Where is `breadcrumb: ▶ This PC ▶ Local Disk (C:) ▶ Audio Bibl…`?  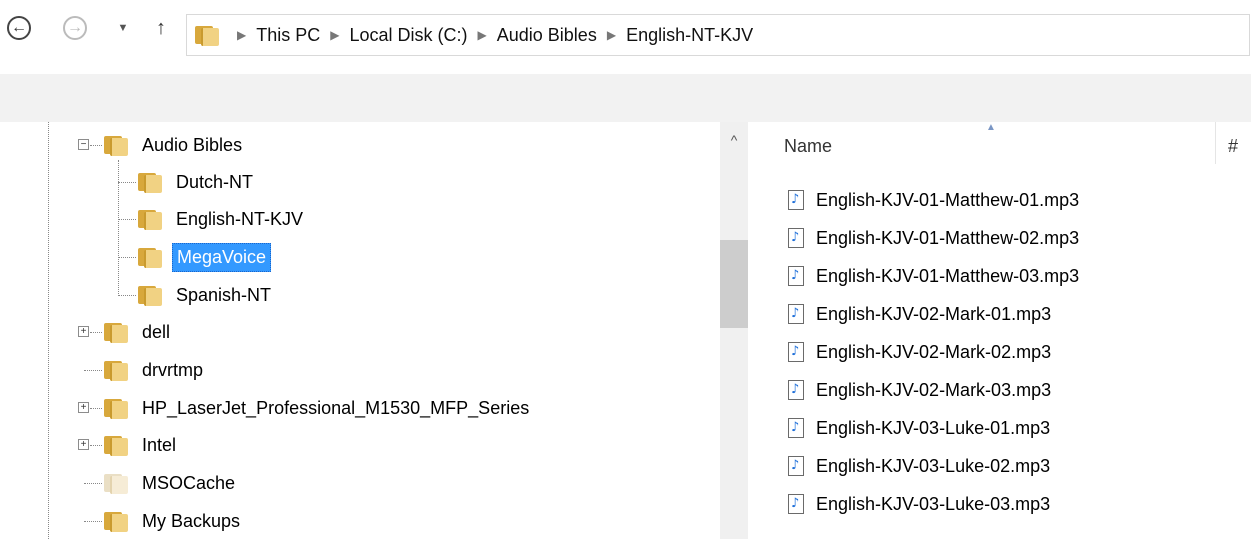 breadcrumb: ▶ This PC ▶ Local Disk (C:) ▶ Audio Bibl… is located at coordinates (490, 35).